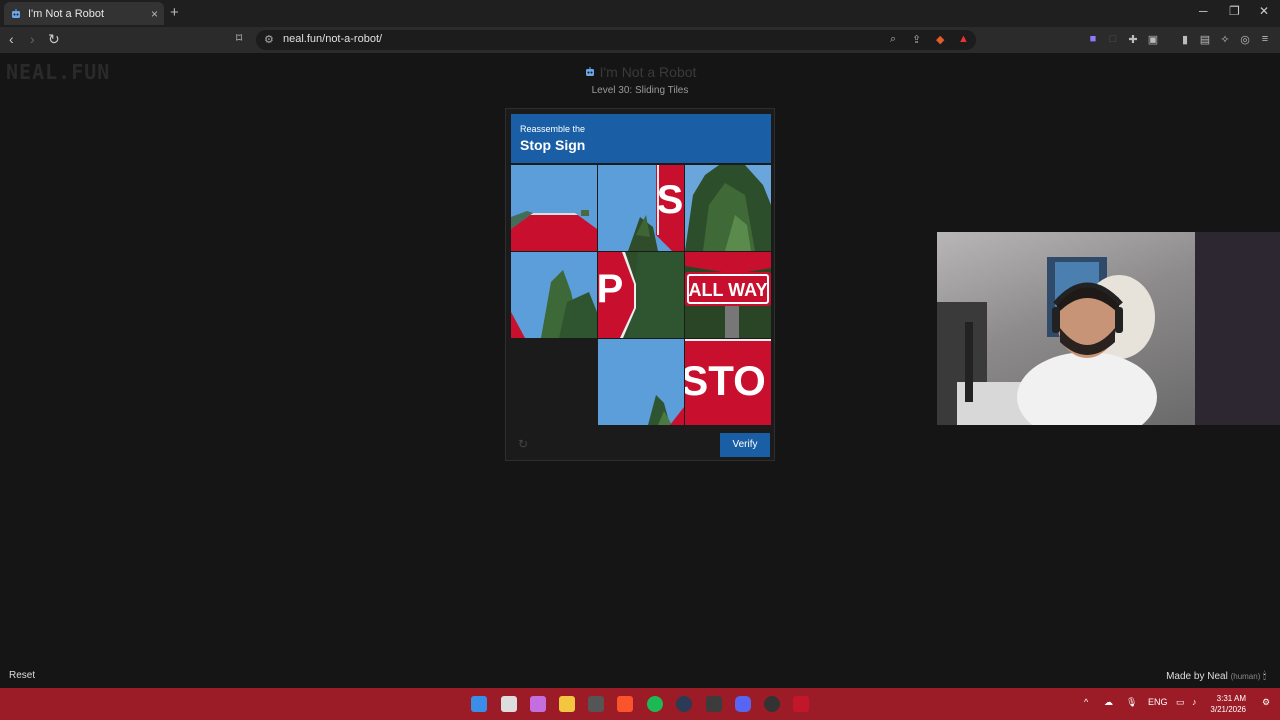  What do you see at coordinates (940, 39) in the screenshot?
I see `brave-shield-icon: ◆` at bounding box center [940, 39].